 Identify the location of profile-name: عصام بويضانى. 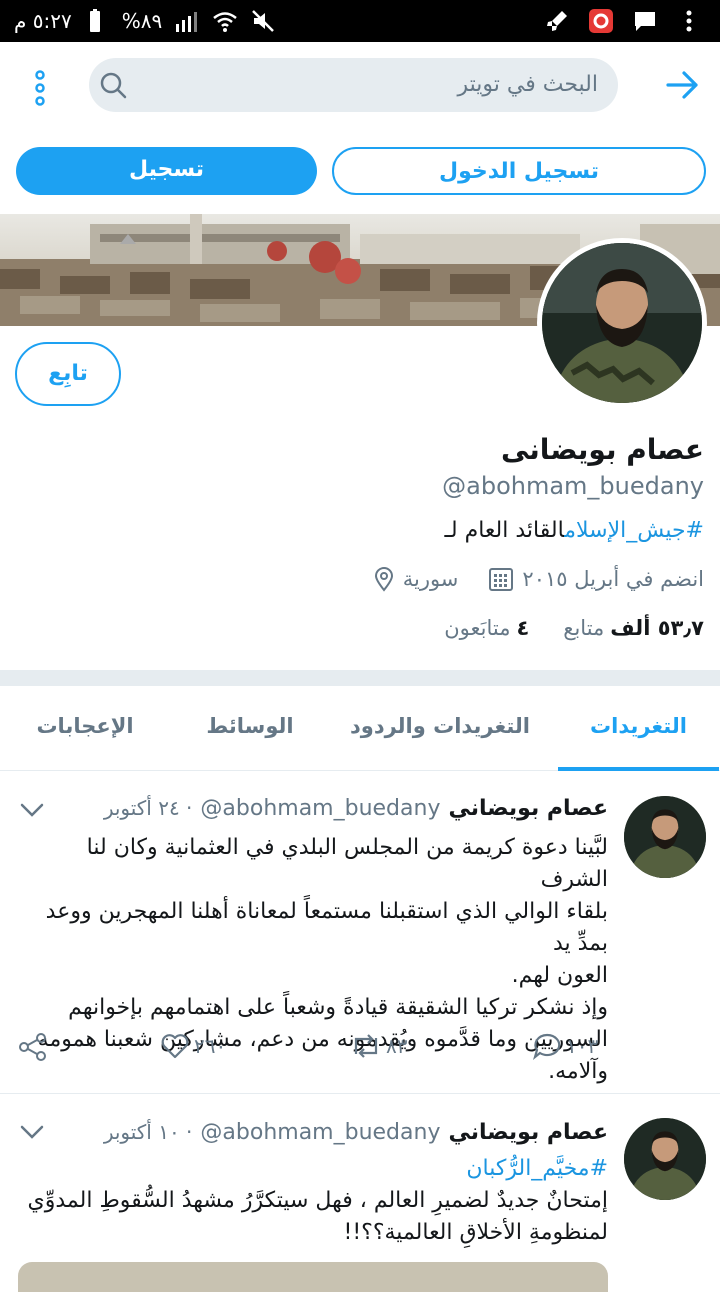
(602, 449).